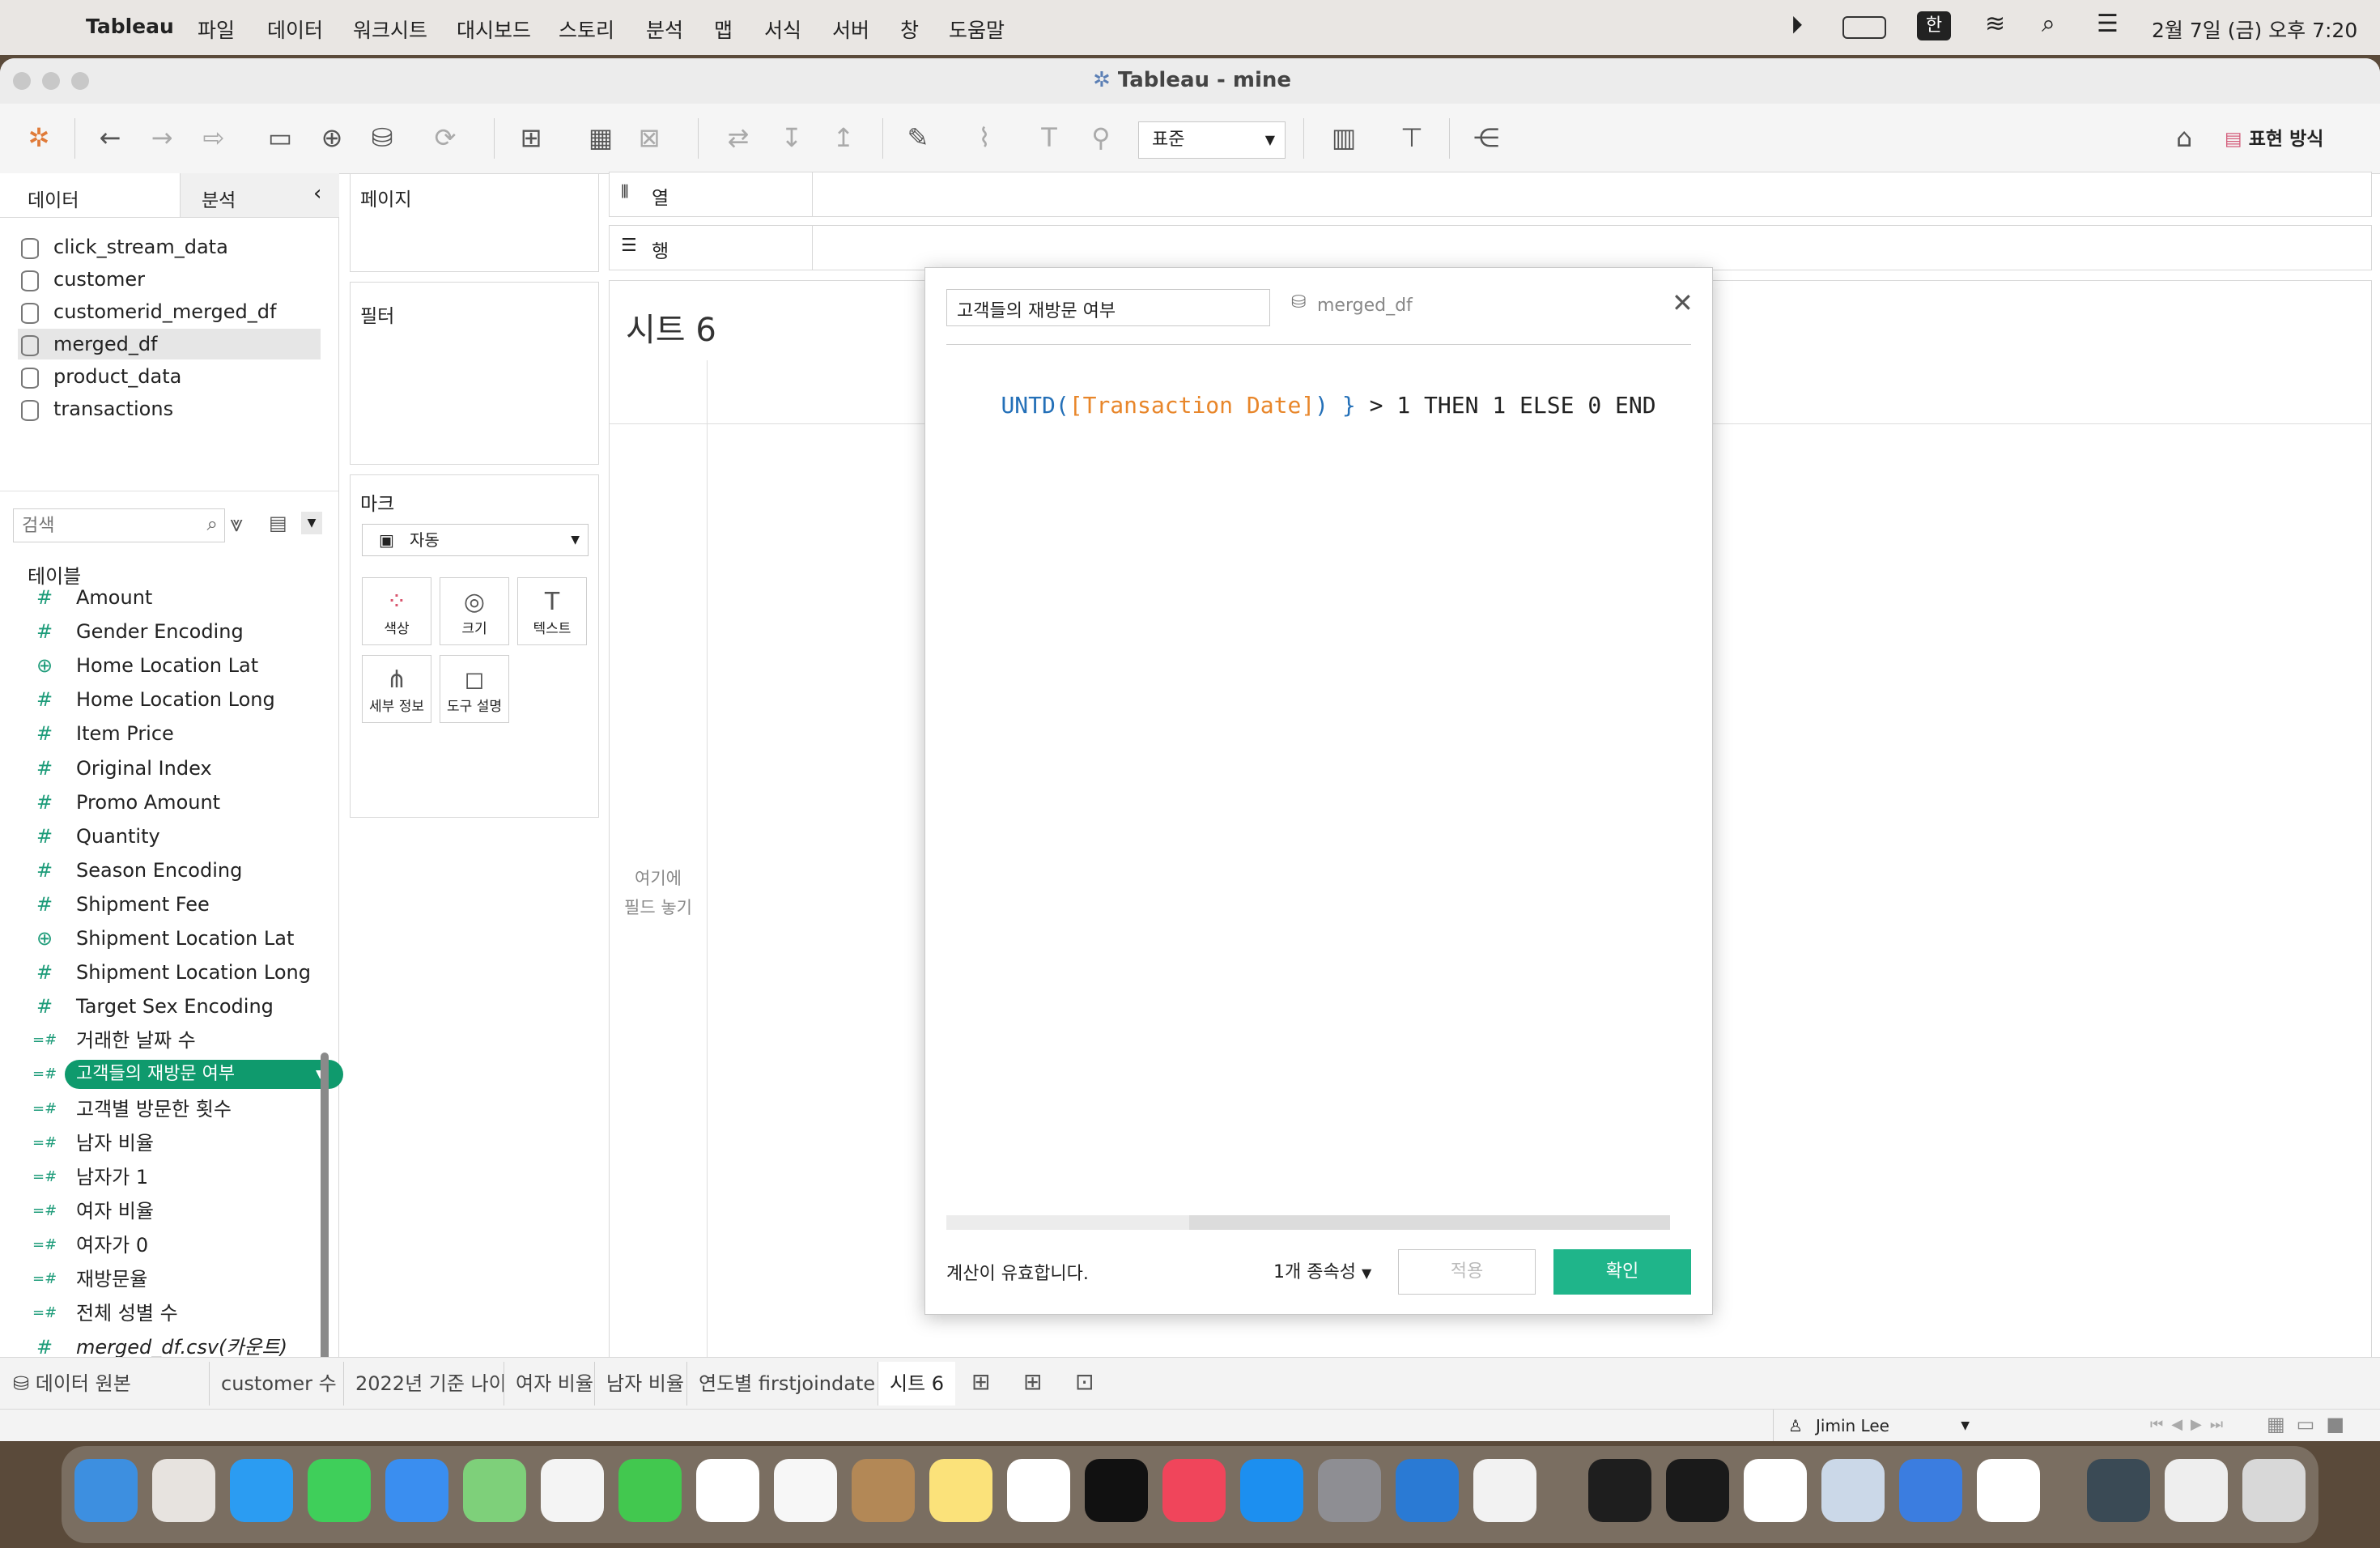  I want to click on new-worksheet-icon: ⊞, so click(531, 137).